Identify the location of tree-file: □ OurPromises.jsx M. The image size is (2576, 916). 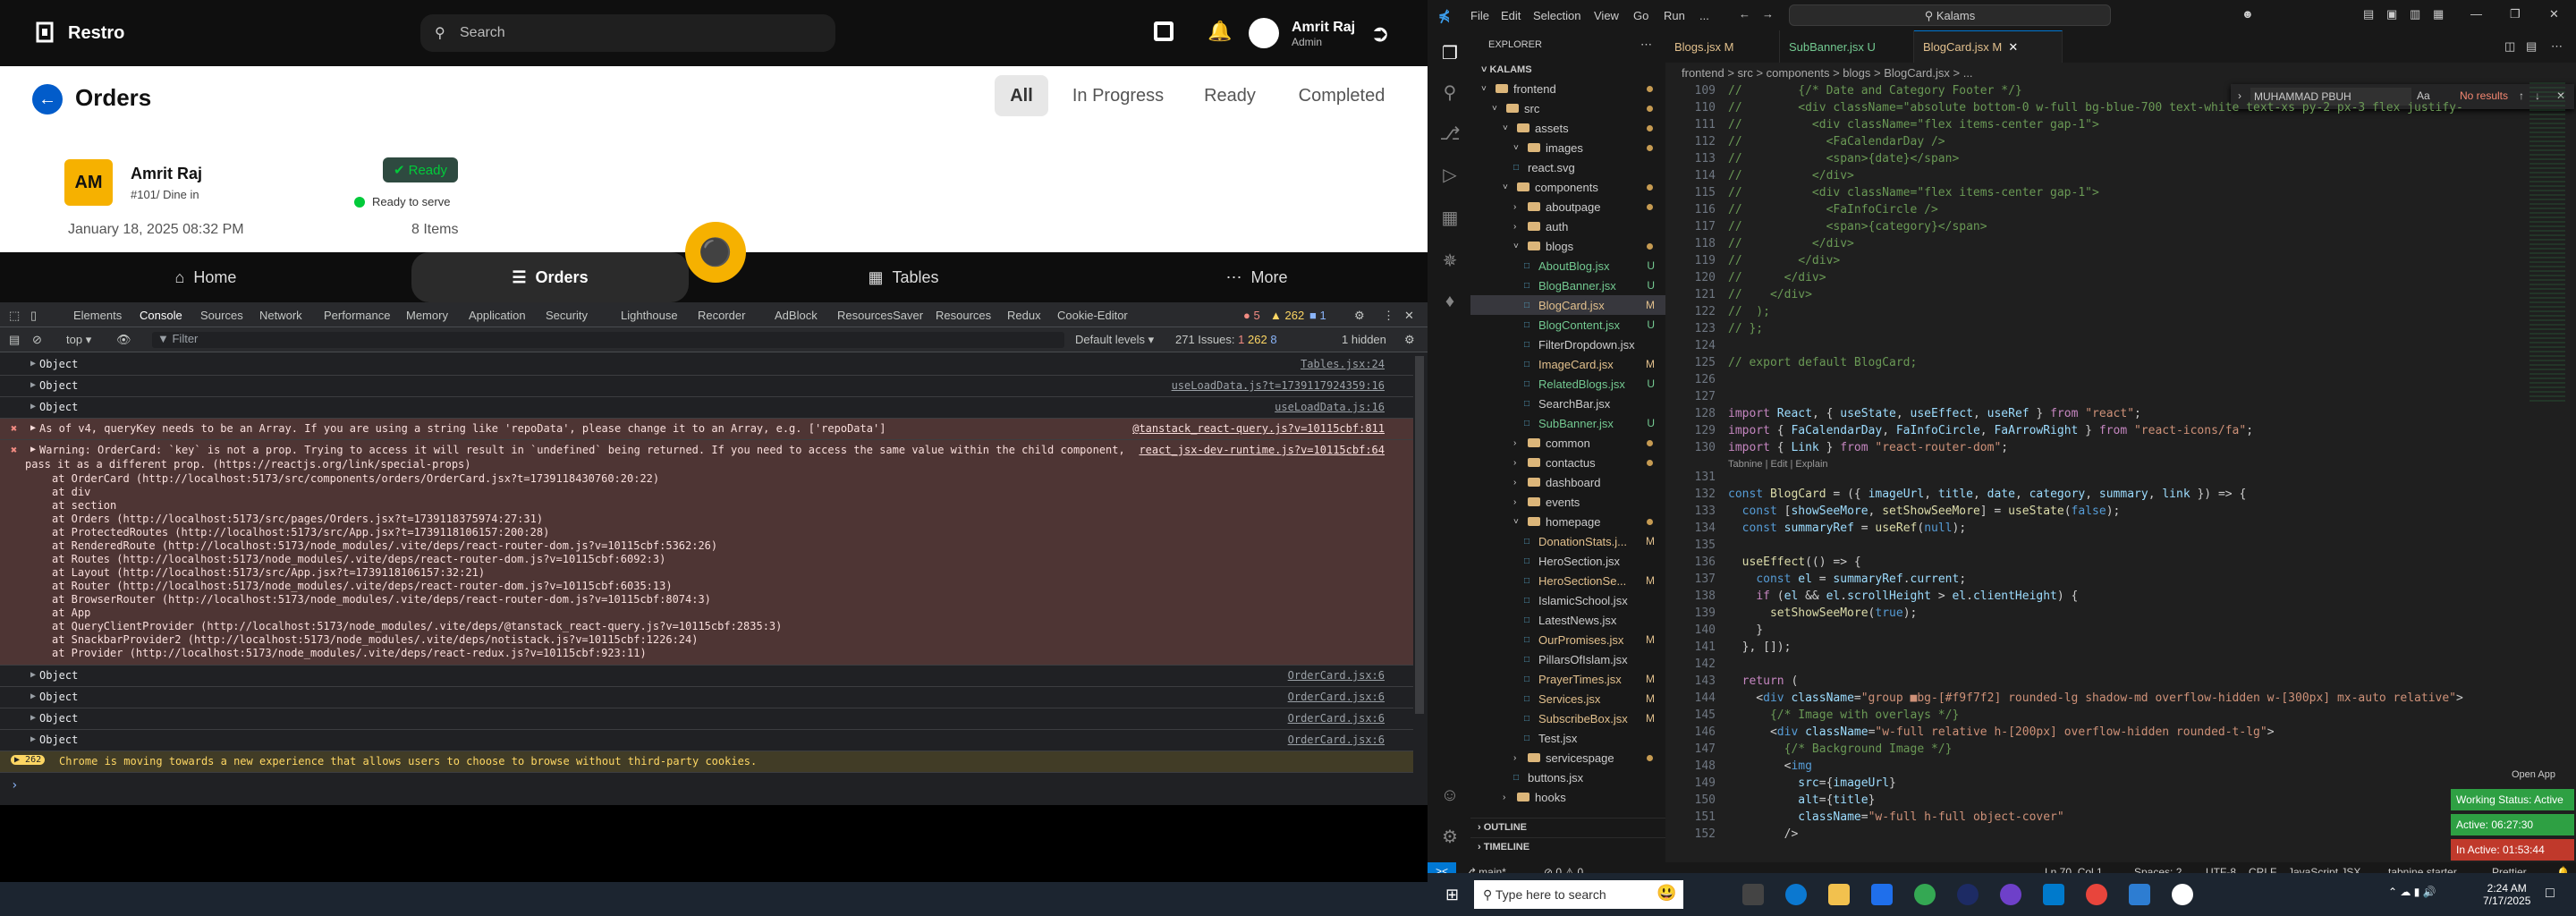
(1567, 639).